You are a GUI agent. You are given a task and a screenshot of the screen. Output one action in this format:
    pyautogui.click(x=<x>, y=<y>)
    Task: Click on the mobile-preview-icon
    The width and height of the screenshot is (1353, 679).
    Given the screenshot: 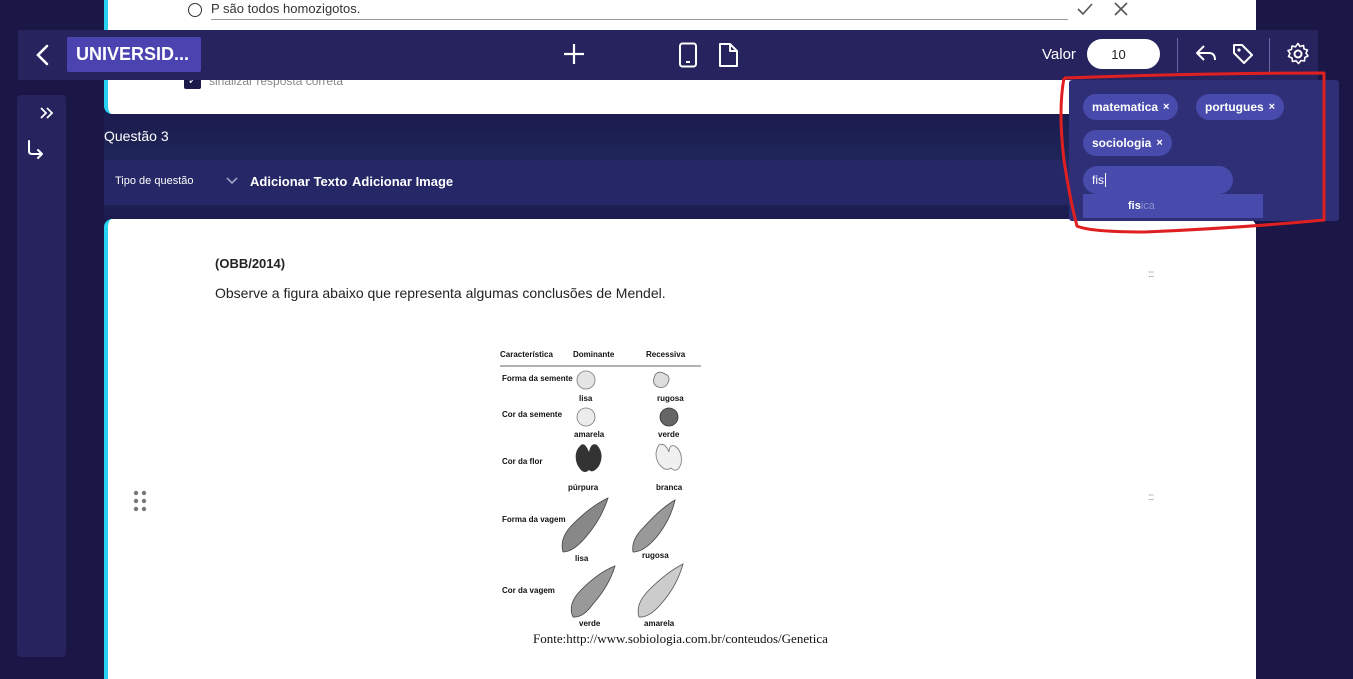 What is the action you would take?
    pyautogui.click(x=688, y=57)
    